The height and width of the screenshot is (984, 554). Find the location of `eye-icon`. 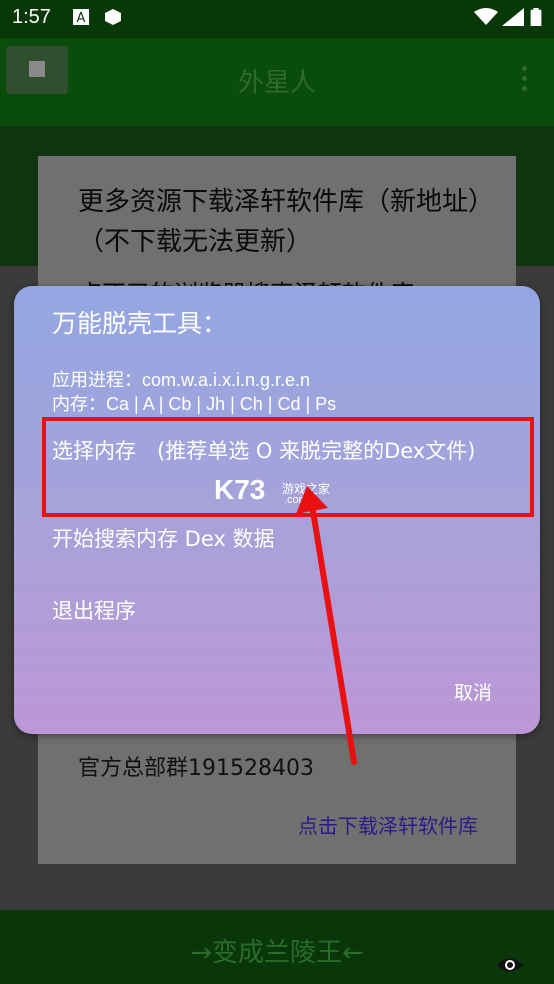

eye-icon is located at coordinates (510, 965).